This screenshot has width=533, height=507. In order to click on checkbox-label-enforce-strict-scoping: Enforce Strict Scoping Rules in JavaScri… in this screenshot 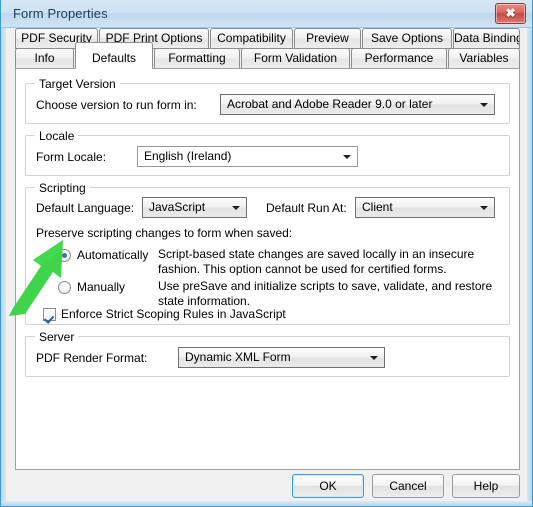, I will do `click(173, 314)`.